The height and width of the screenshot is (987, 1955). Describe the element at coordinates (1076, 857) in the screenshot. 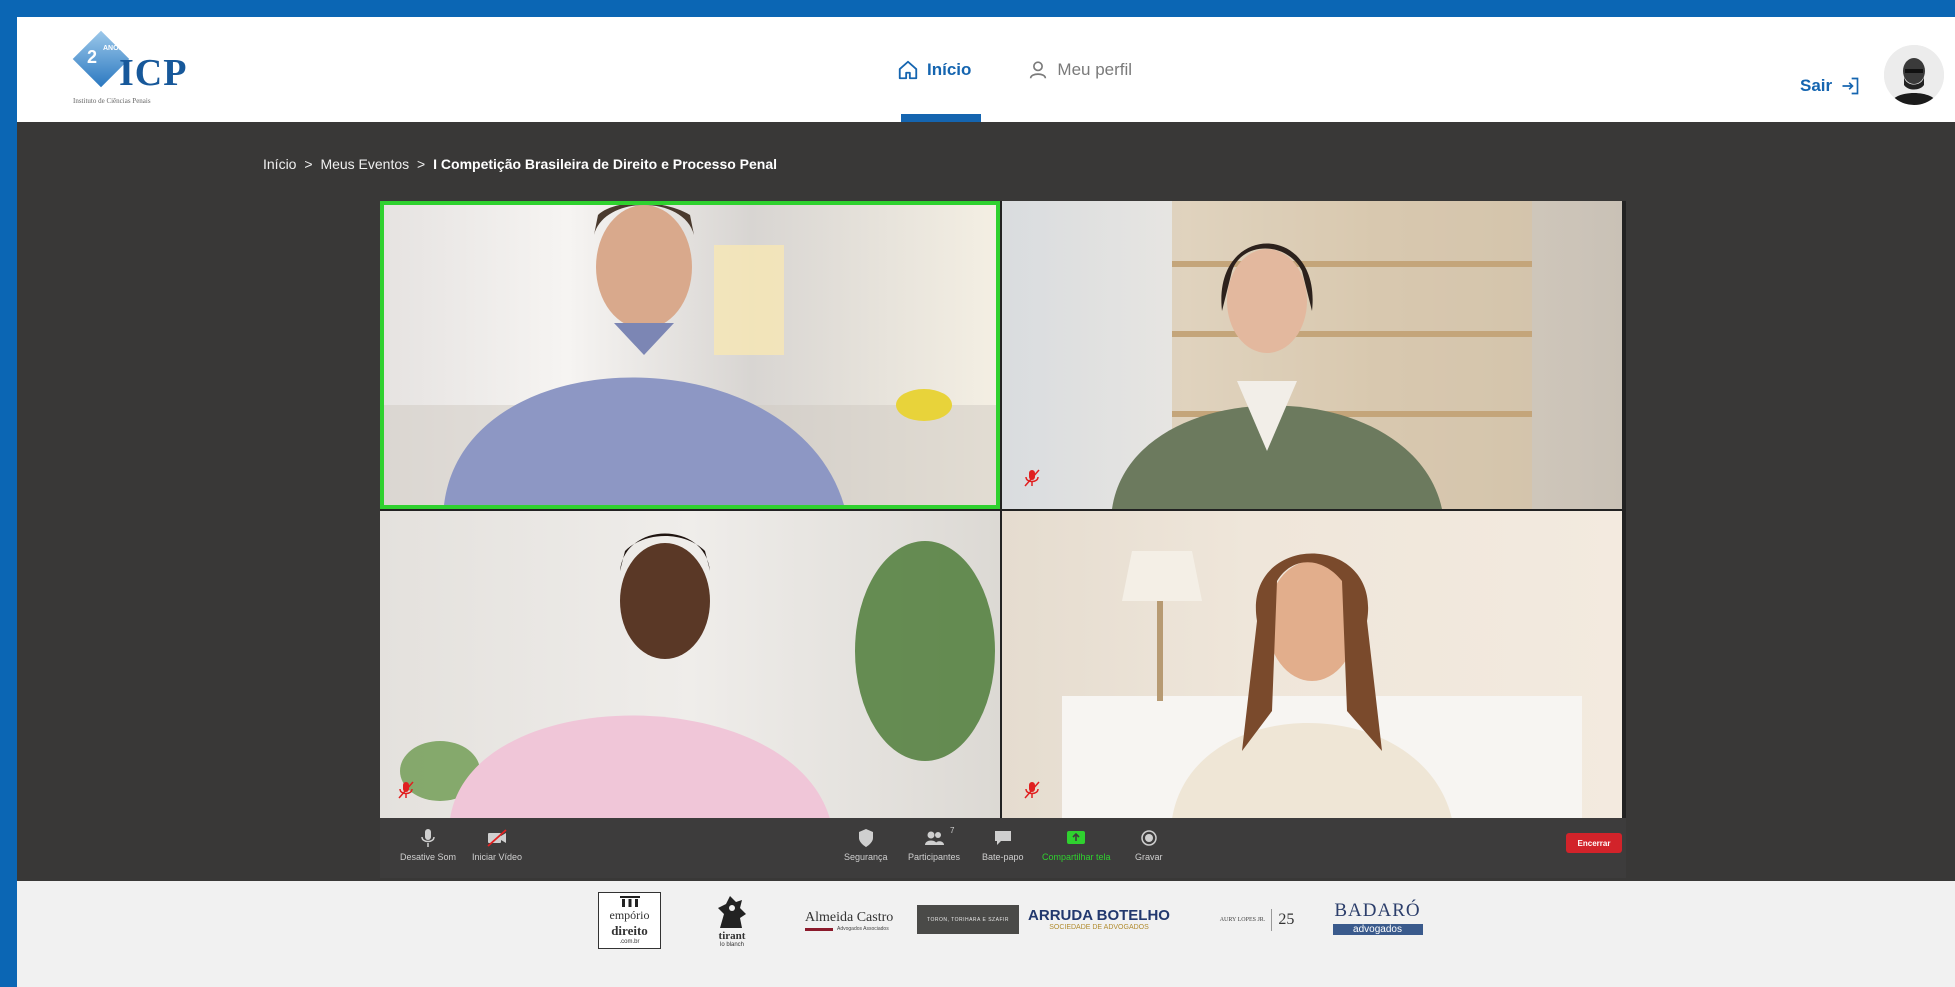

I see `share-screen-label: Compartilhar tela` at that location.